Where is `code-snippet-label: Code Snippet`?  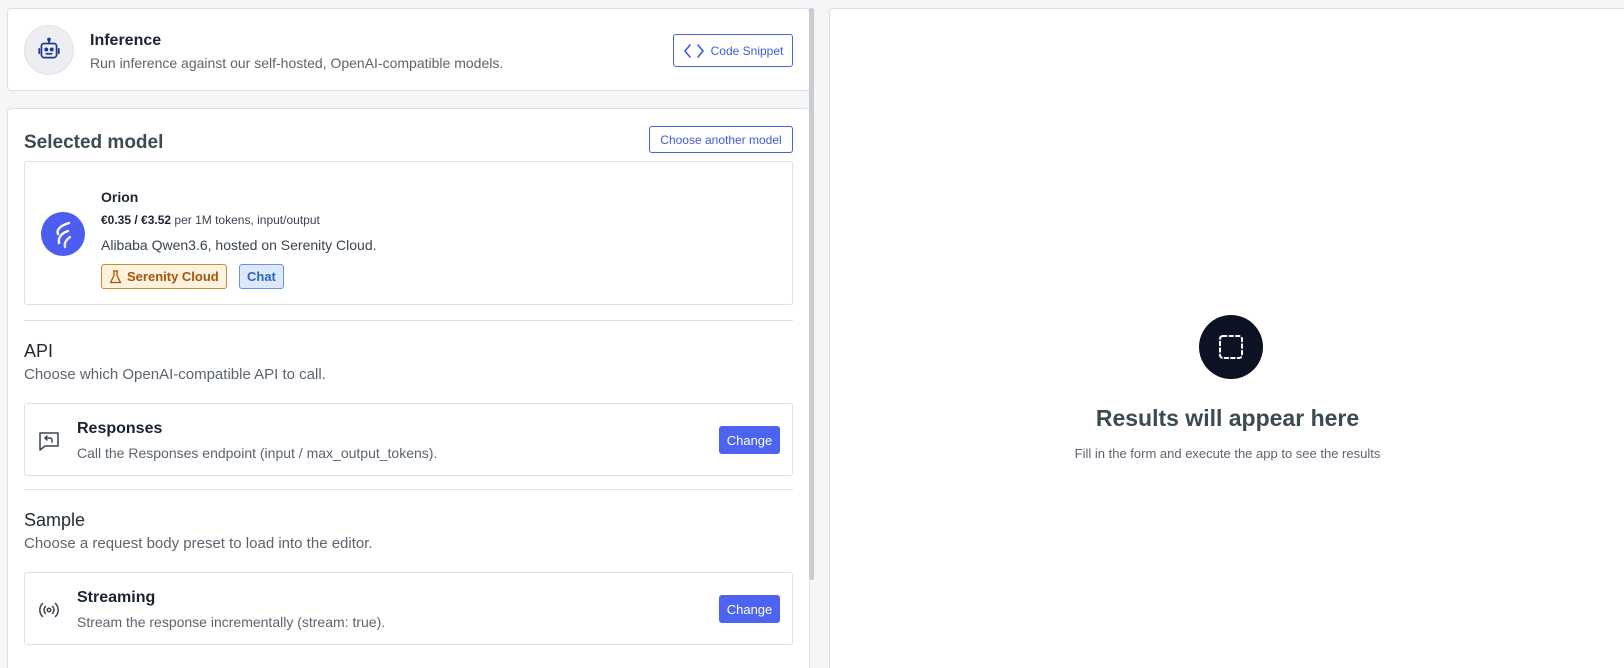
code-snippet-label: Code Snippet is located at coordinates (747, 50).